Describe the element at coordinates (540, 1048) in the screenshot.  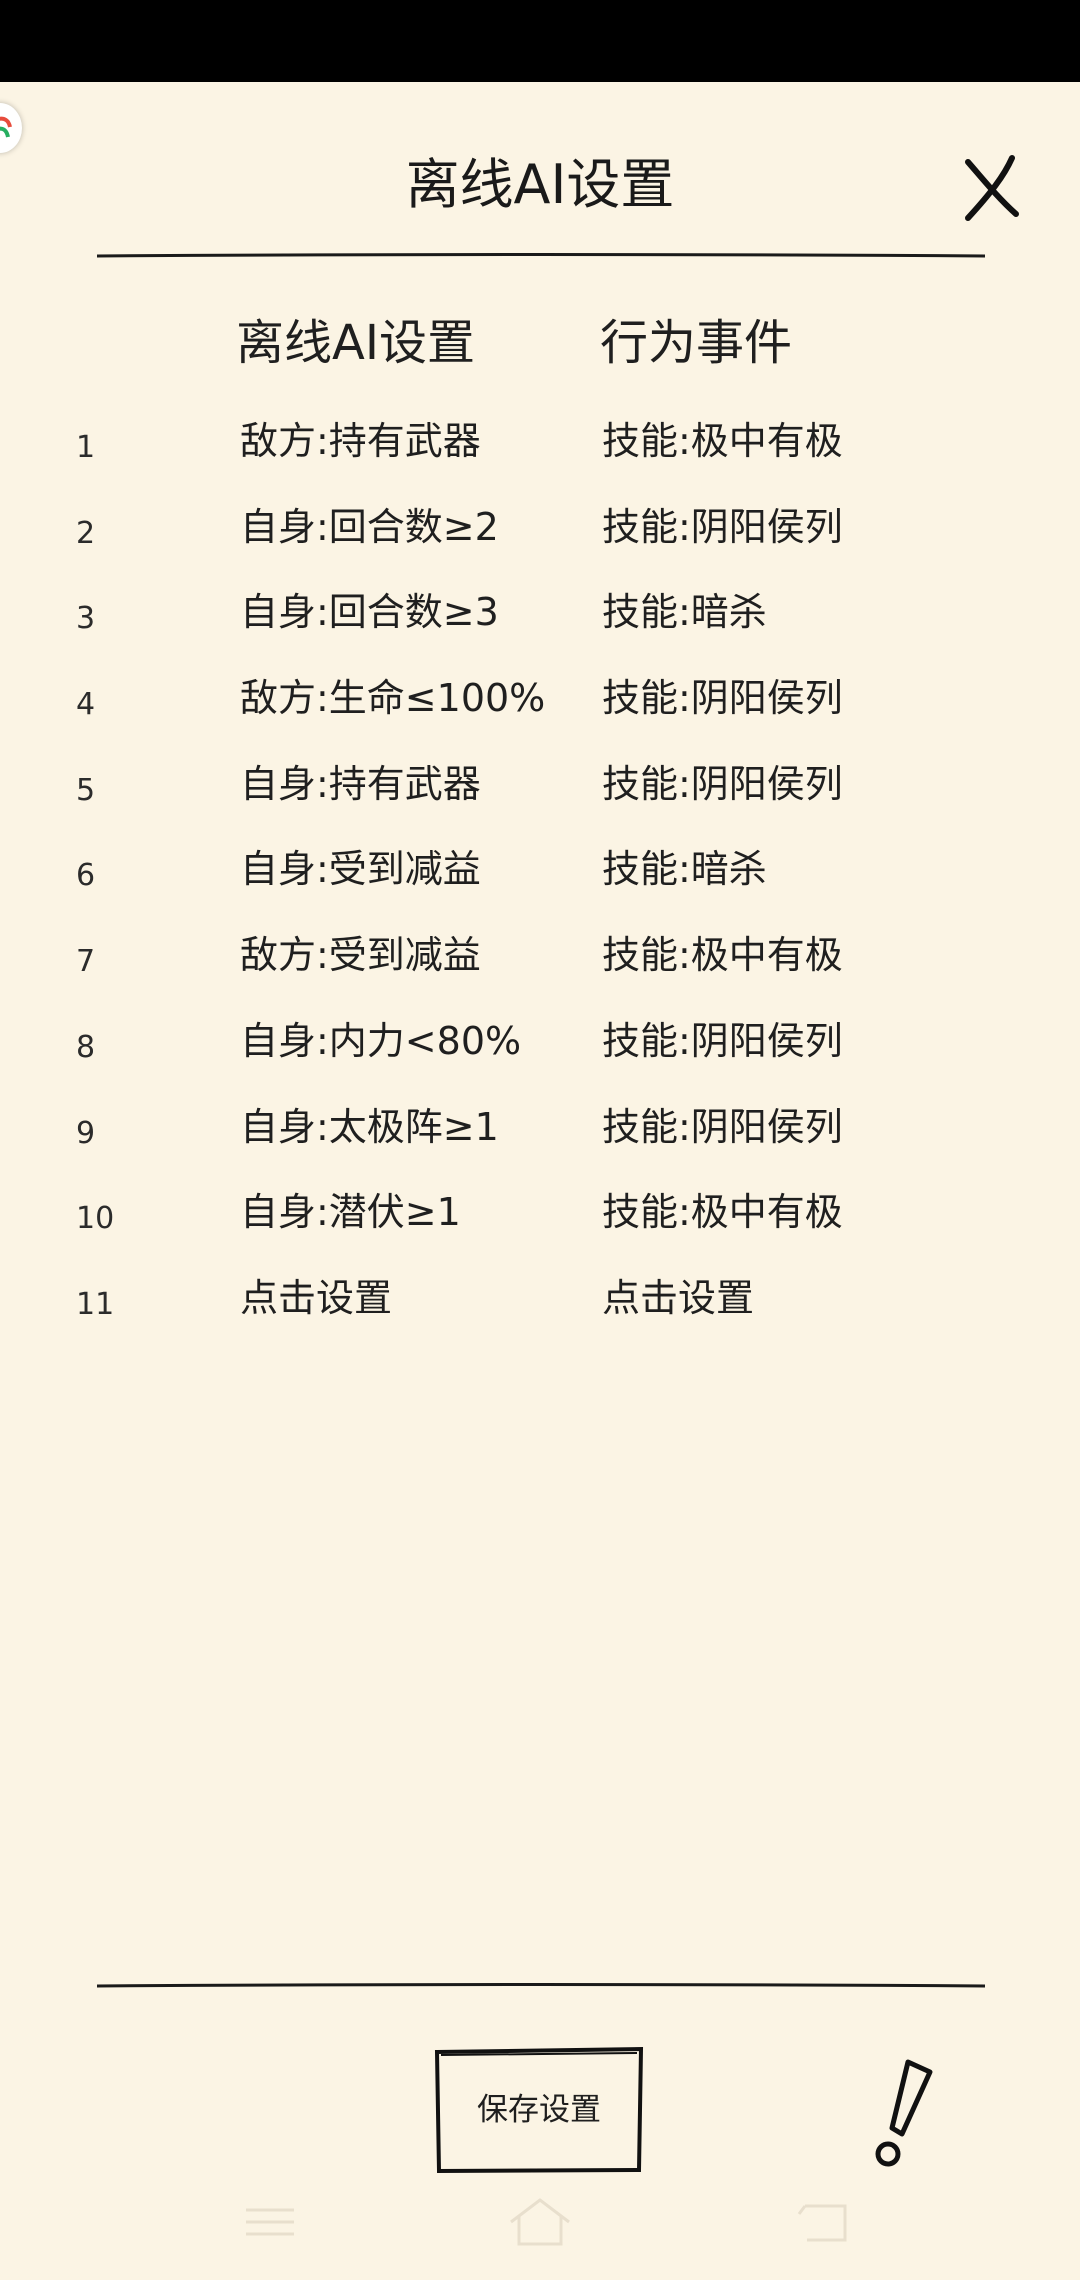
I see `rule-row: 8 自身:内力<80% 技能:阴阳侯列` at that location.